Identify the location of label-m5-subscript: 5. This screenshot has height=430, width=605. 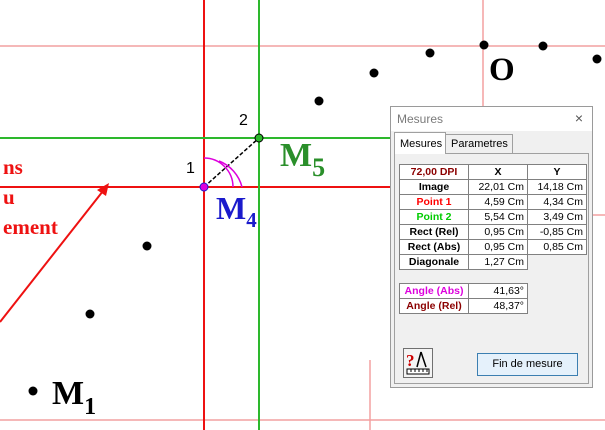
(319, 167).